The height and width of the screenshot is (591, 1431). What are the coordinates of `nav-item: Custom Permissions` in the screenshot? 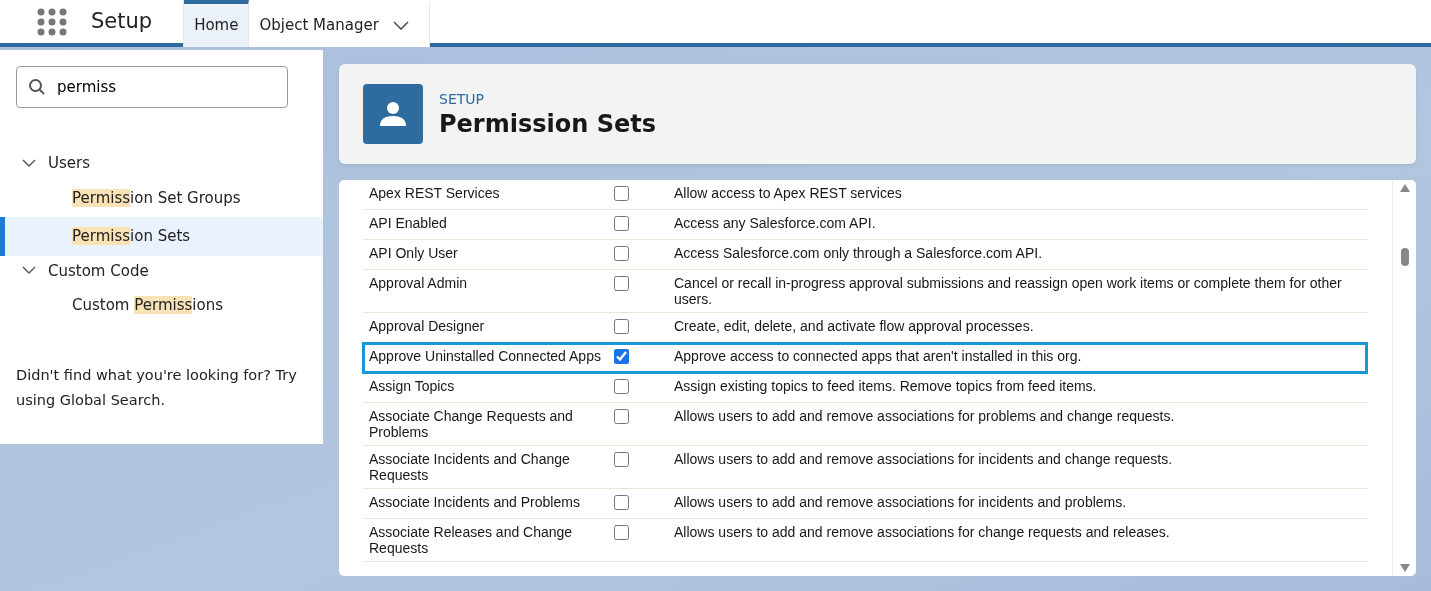 It's located at (161, 305).